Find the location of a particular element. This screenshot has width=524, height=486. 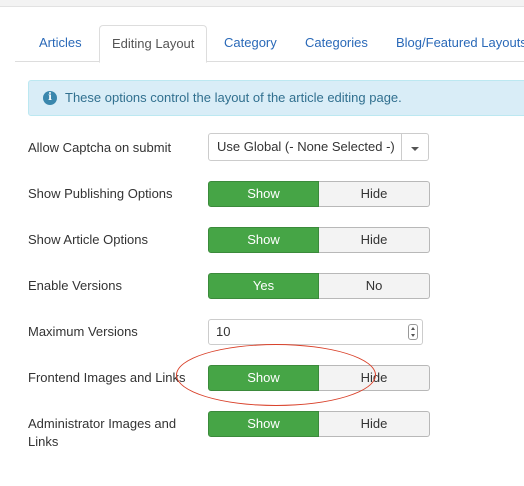

versions-no-button: No is located at coordinates (374, 286).